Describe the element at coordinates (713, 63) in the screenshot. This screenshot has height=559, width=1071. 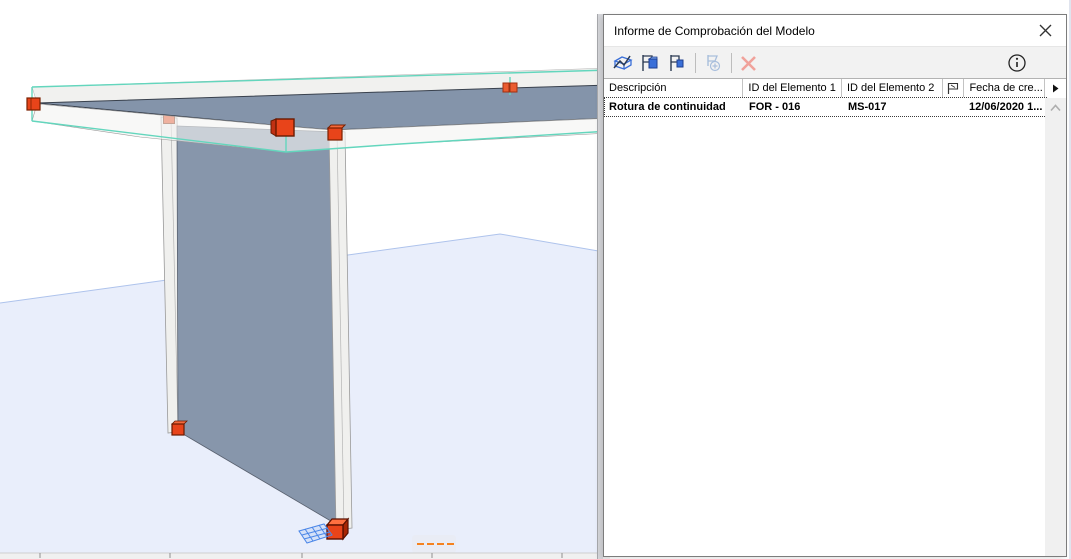
I see `add-flag-icon` at that location.